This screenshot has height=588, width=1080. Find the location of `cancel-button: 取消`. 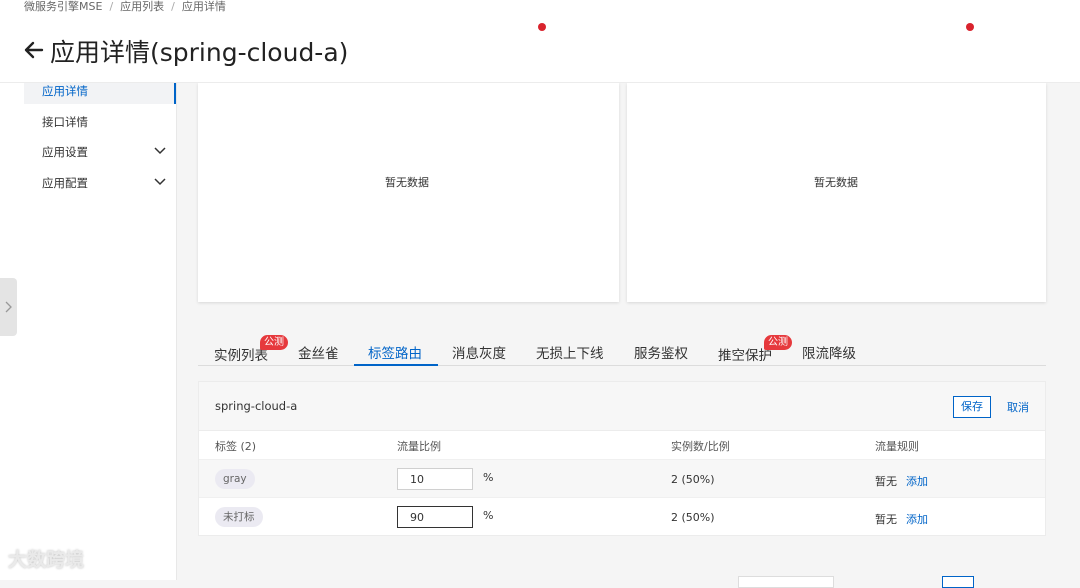

cancel-button: 取消 is located at coordinates (1018, 407).